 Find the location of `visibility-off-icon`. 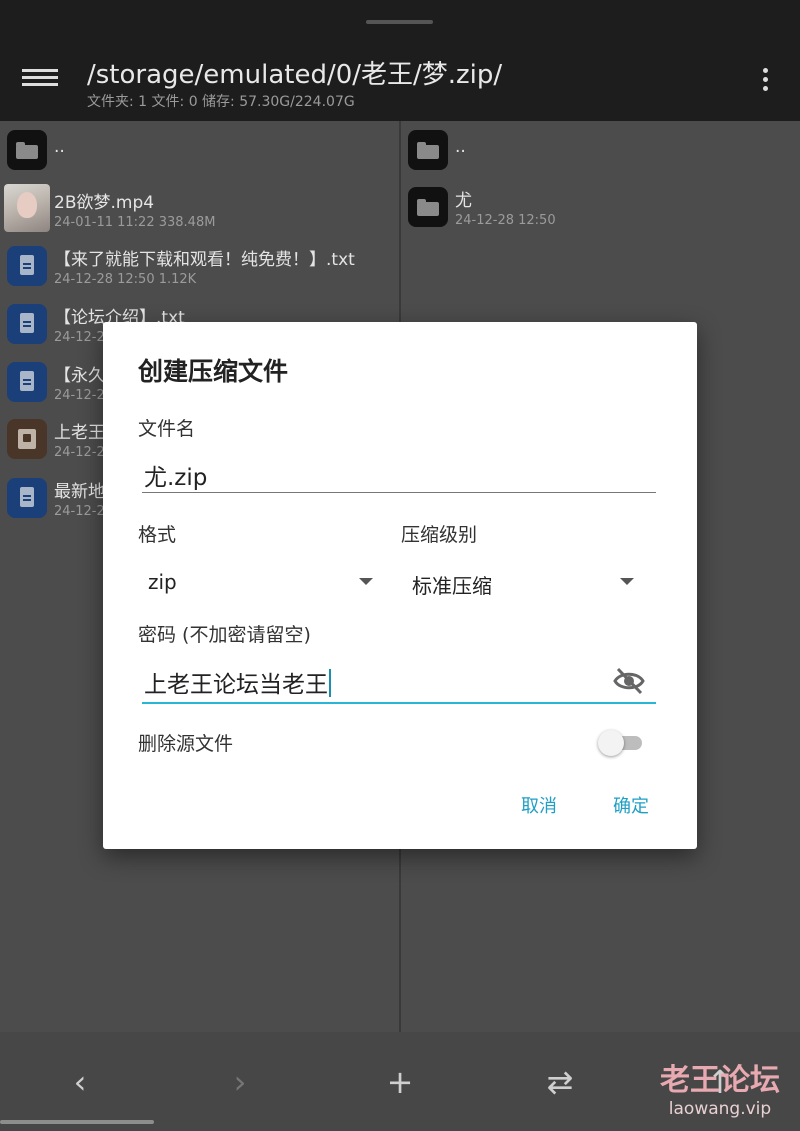

visibility-off-icon is located at coordinates (629, 681).